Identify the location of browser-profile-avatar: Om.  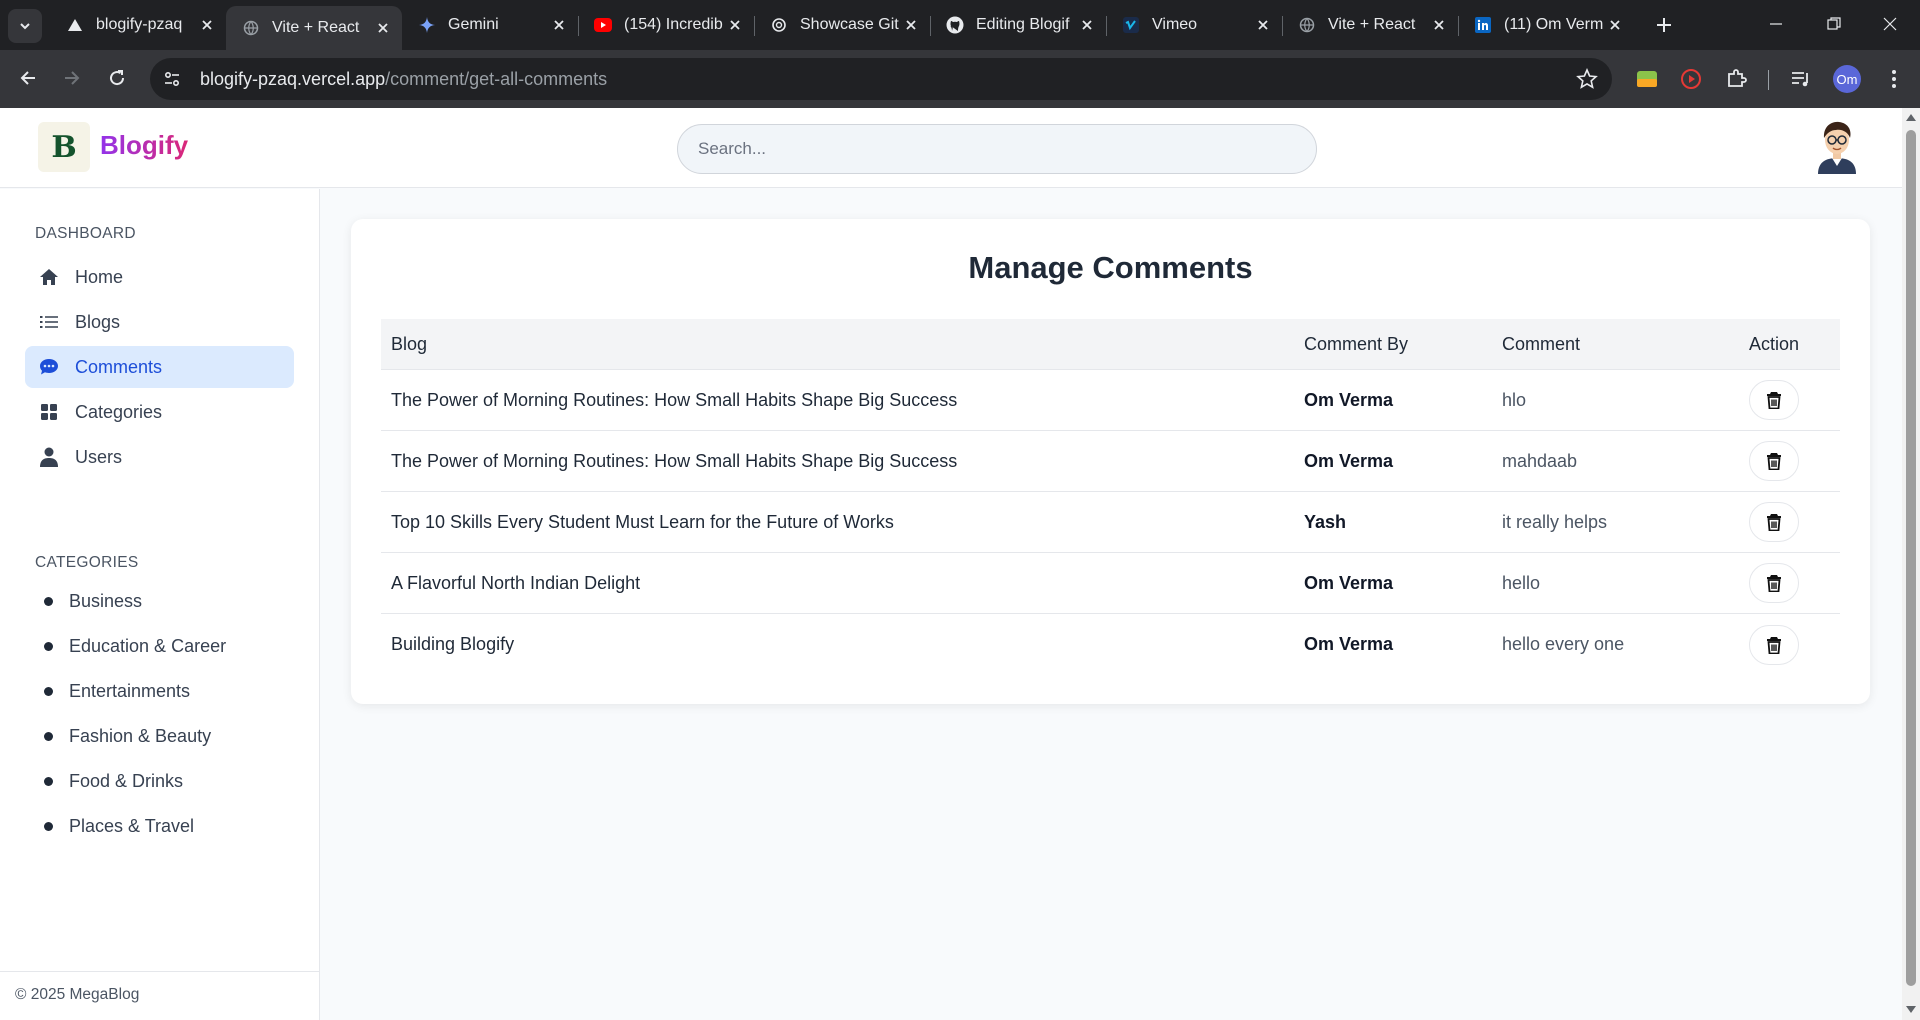
(1847, 79).